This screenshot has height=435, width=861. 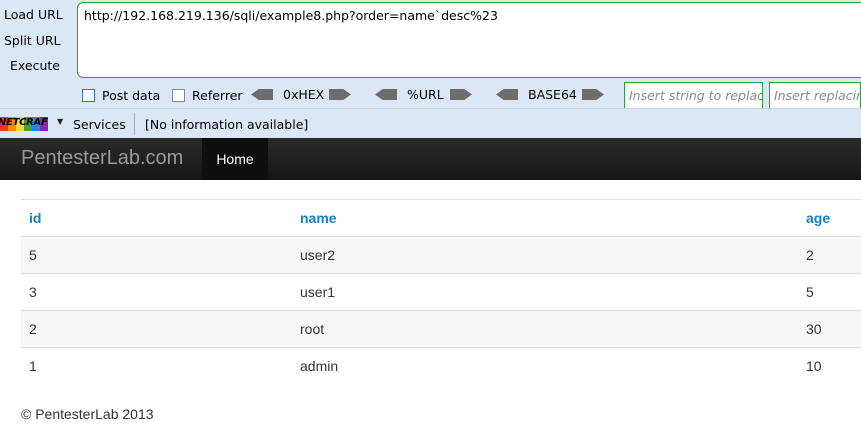 What do you see at coordinates (461, 94) in the screenshot?
I see `url-encode-arrow-icon` at bounding box center [461, 94].